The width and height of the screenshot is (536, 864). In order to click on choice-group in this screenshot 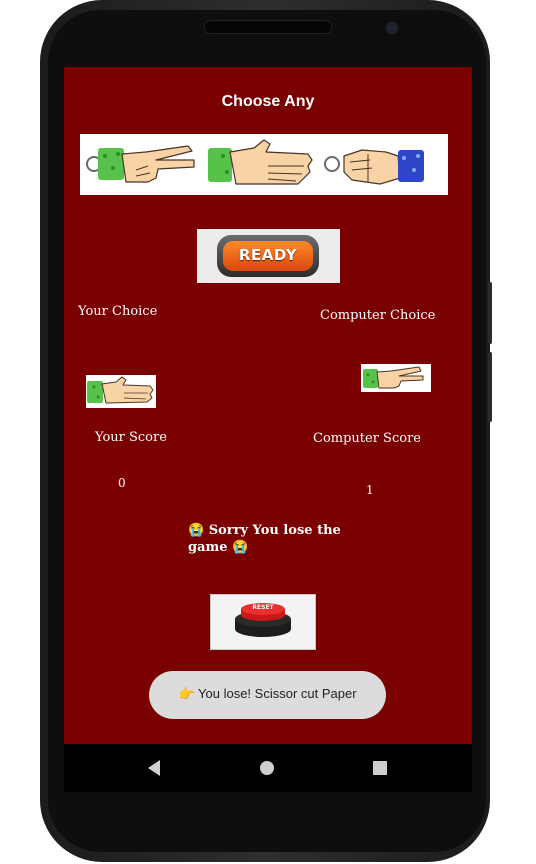, I will do `click(264, 164)`.